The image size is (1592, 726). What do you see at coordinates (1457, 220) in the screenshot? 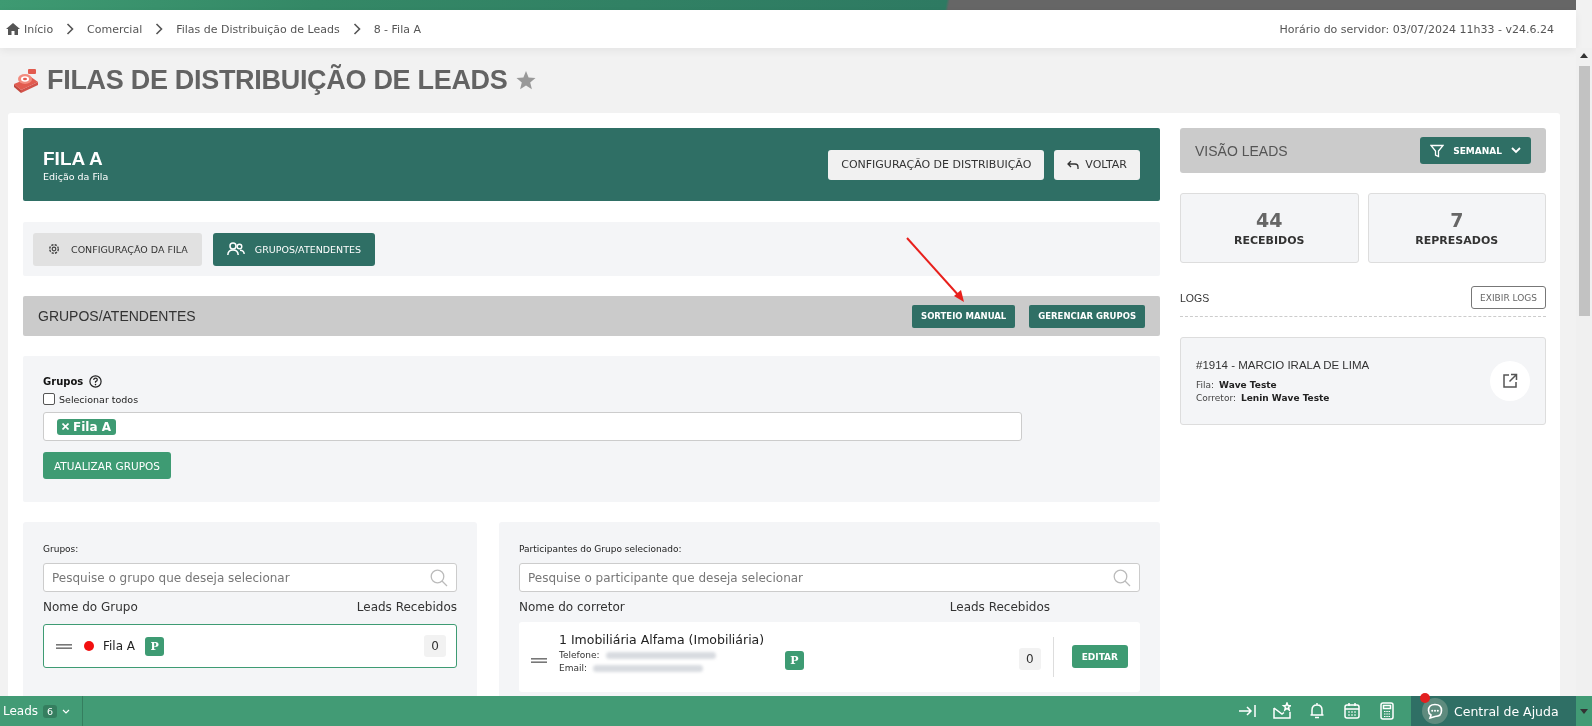
I see `stat-value: 7` at bounding box center [1457, 220].